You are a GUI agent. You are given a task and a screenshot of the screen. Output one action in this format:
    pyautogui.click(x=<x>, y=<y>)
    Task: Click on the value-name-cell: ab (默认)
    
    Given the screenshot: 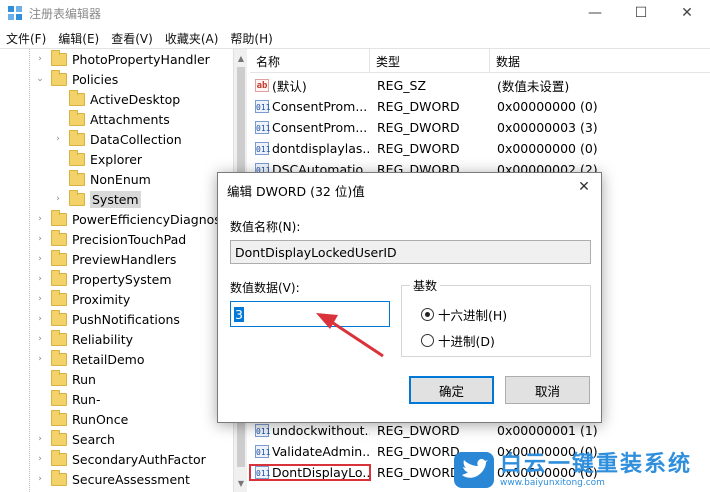 What is the action you would take?
    pyautogui.click(x=310, y=85)
    